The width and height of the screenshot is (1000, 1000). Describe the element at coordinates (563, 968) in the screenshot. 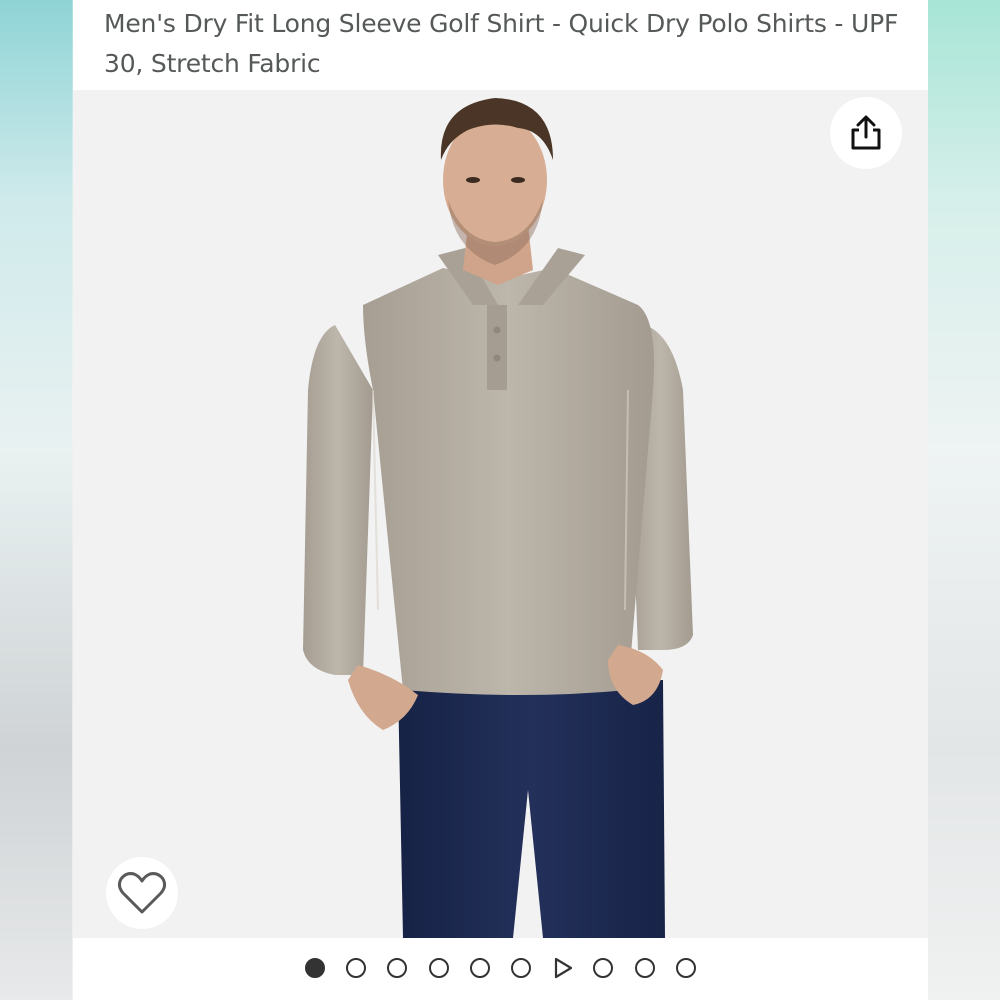

I see `play-triangle-icon` at that location.